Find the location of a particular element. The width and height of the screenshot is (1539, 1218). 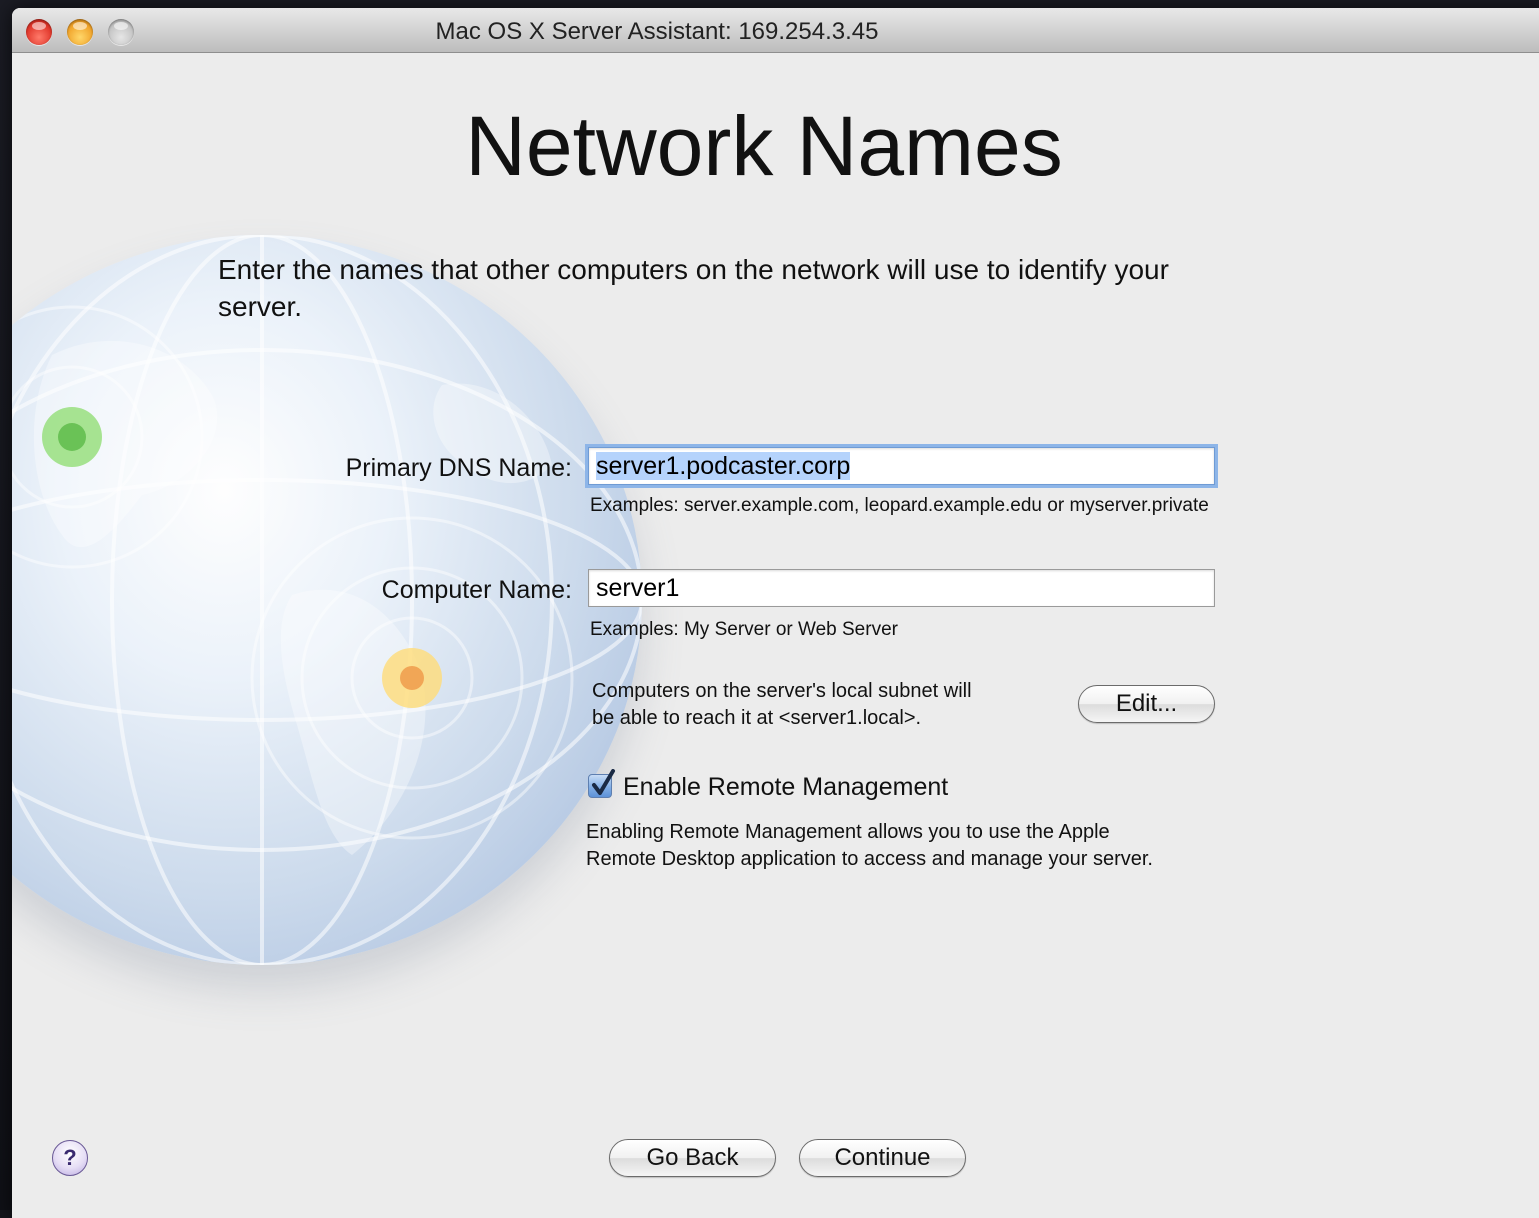

continue-button: Continue is located at coordinates (882, 1158).